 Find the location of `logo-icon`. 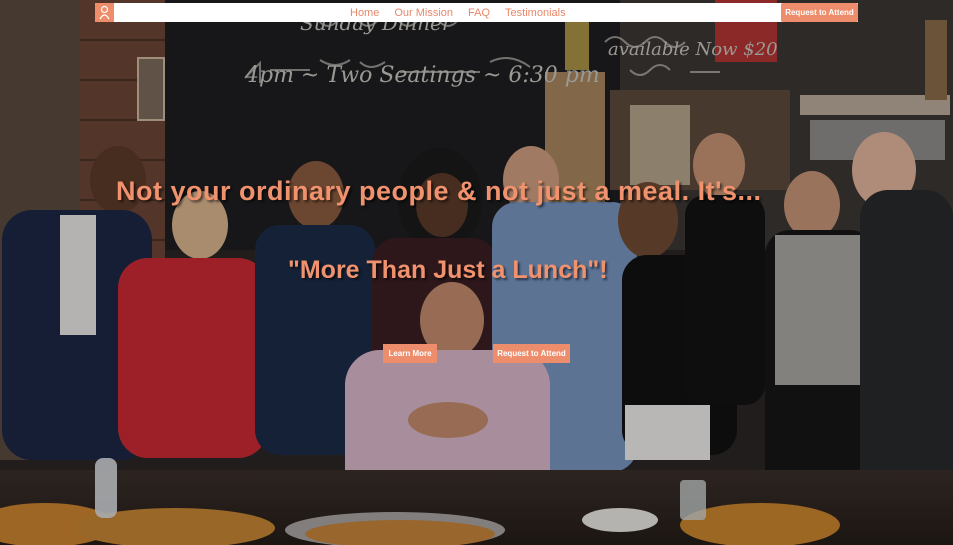

logo-icon is located at coordinates (104, 12).